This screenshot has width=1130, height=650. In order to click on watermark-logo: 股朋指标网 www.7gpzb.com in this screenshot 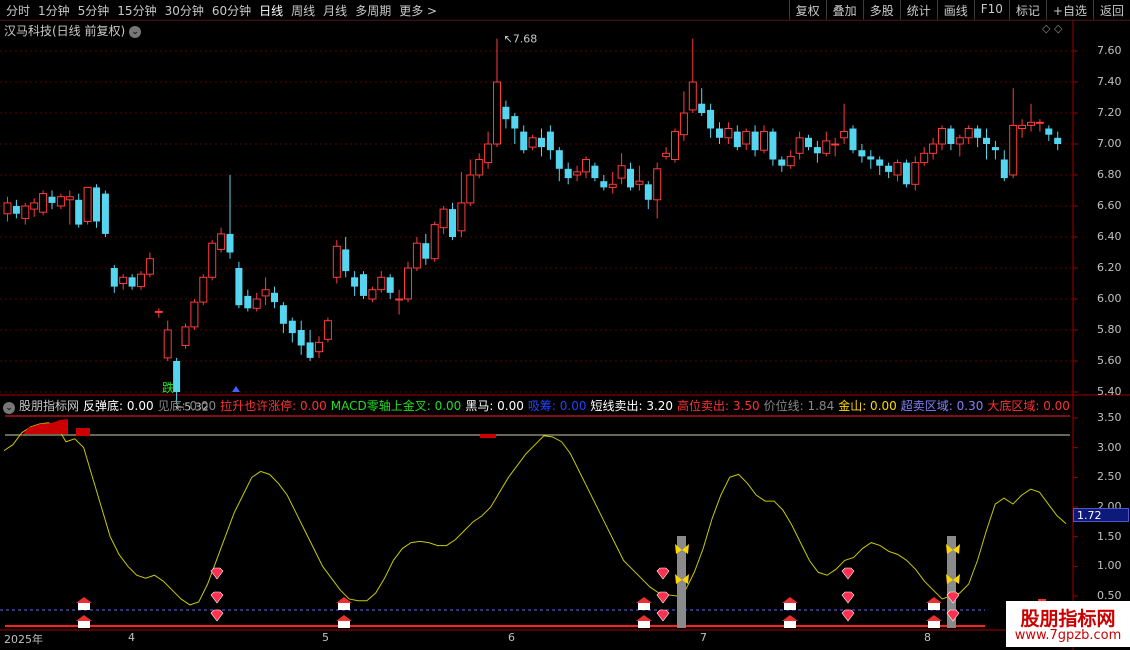, I will do `click(1068, 624)`.